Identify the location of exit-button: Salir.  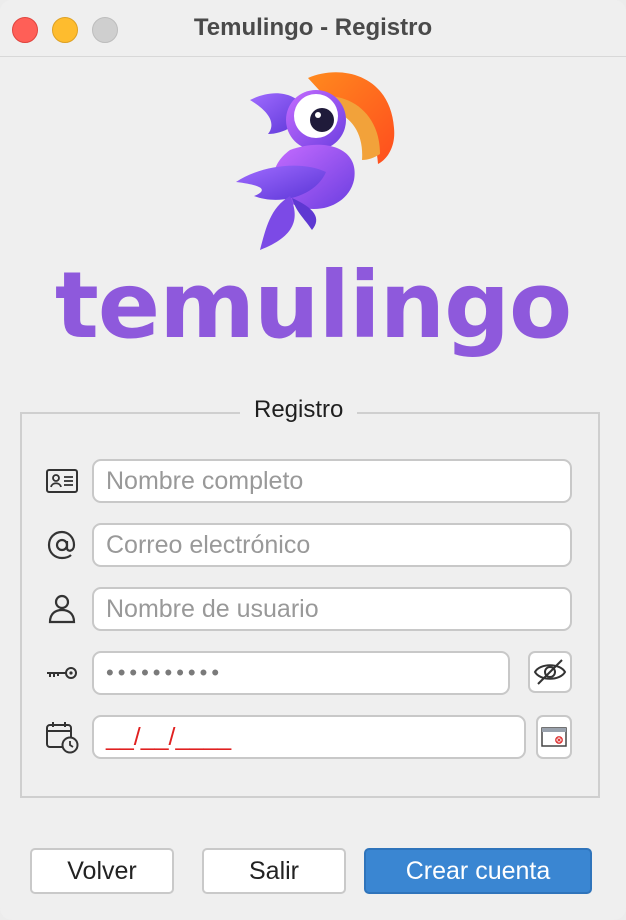
(274, 871).